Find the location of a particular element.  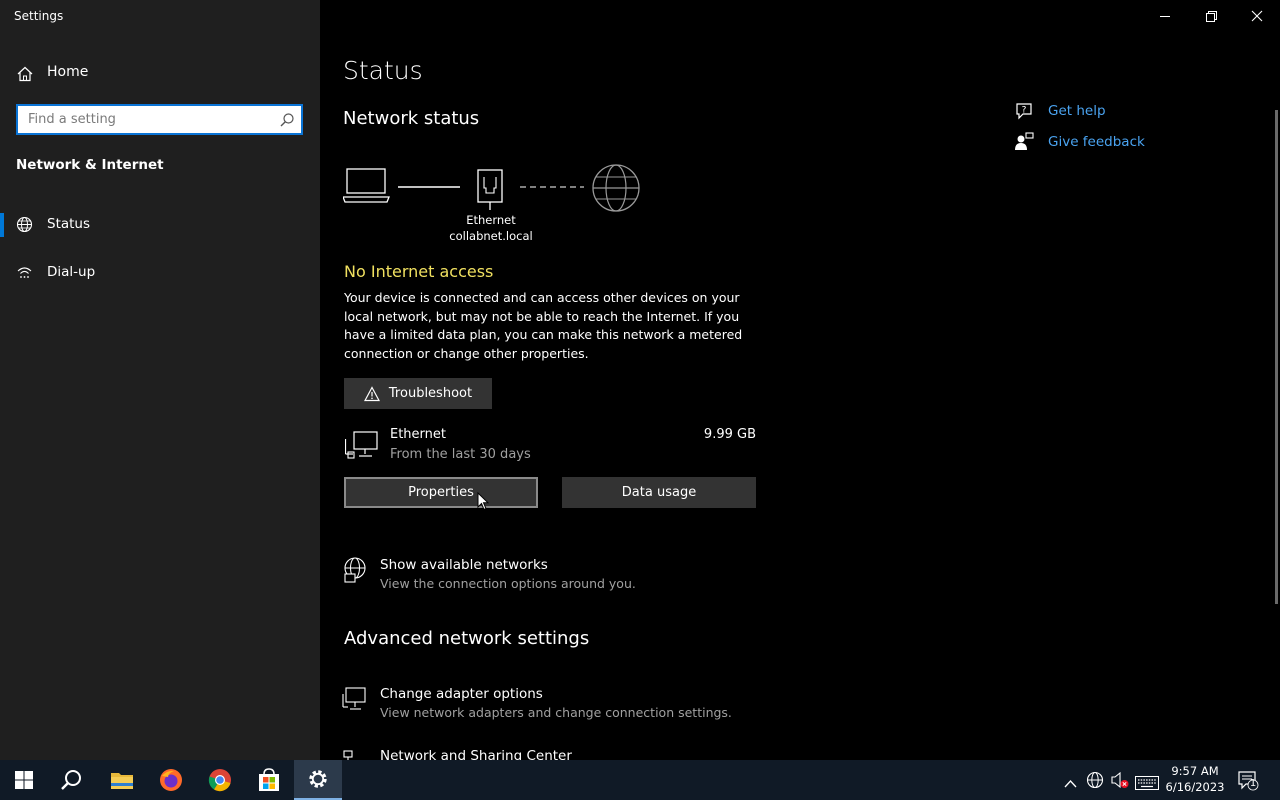

laptop-icon is located at coordinates (366, 185).